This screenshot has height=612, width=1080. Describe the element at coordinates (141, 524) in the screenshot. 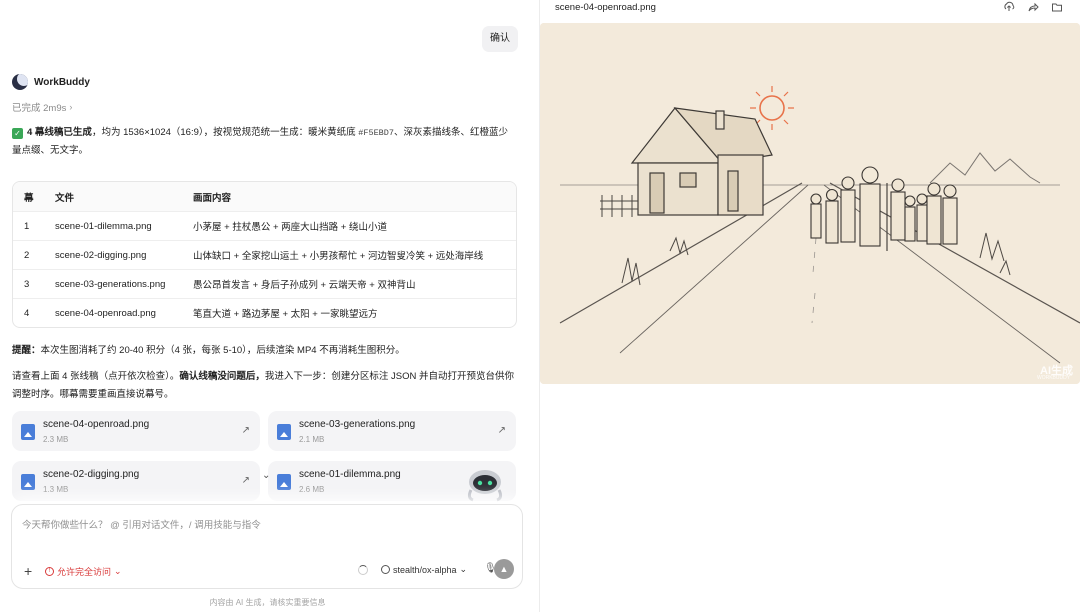

I see `composer-input: 今天帮你做些什么？ @ 引用对话文件，/ 调用技能与指令` at that location.